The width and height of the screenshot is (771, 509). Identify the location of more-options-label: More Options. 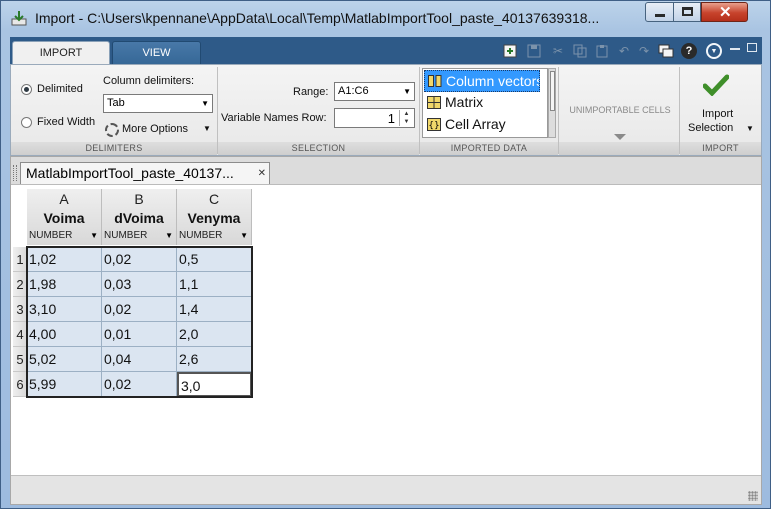
(155, 129).